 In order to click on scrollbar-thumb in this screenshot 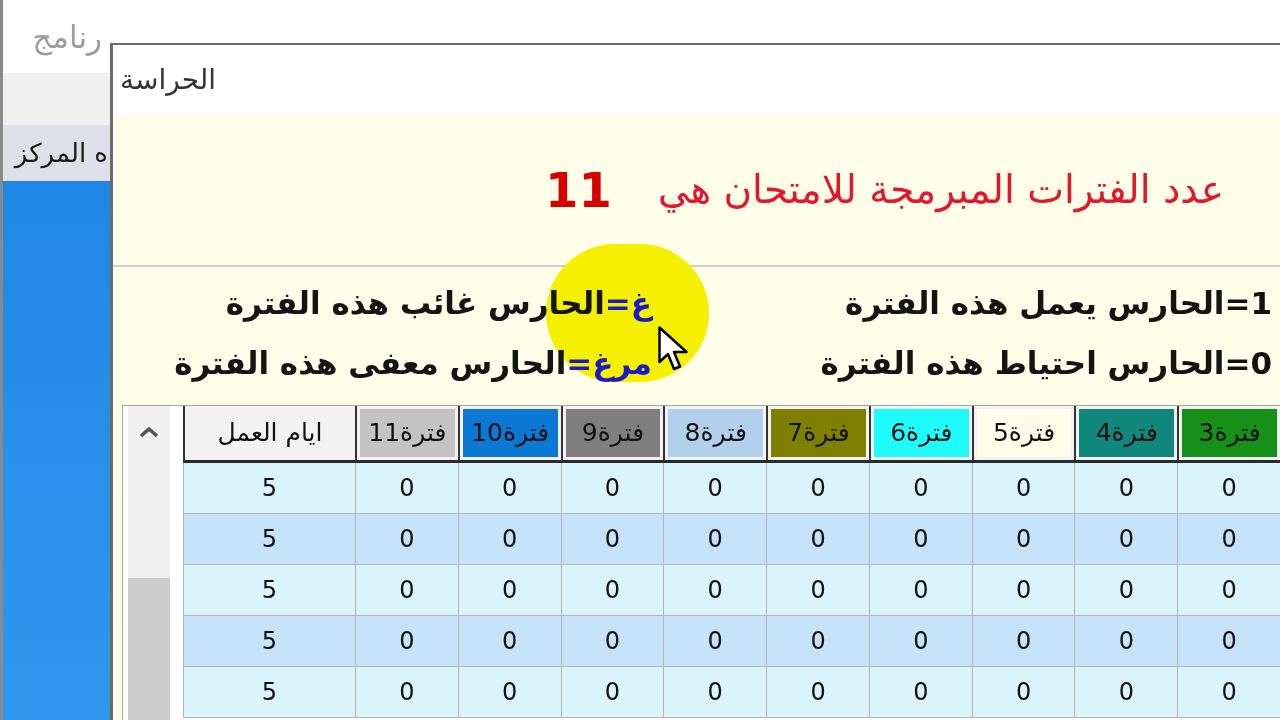, I will do `click(149, 649)`.